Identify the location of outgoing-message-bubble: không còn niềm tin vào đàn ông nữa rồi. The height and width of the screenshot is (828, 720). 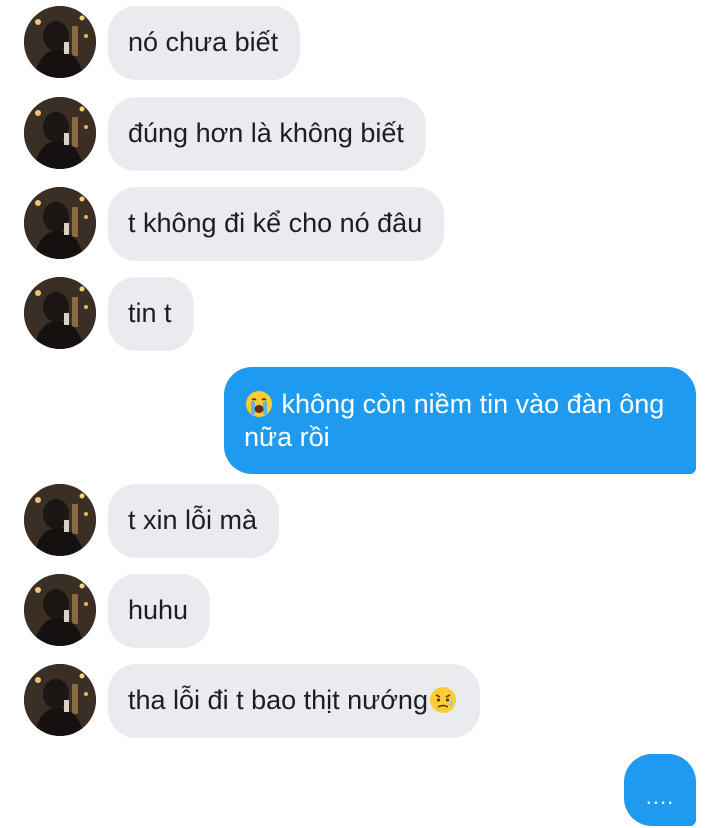
(460, 420).